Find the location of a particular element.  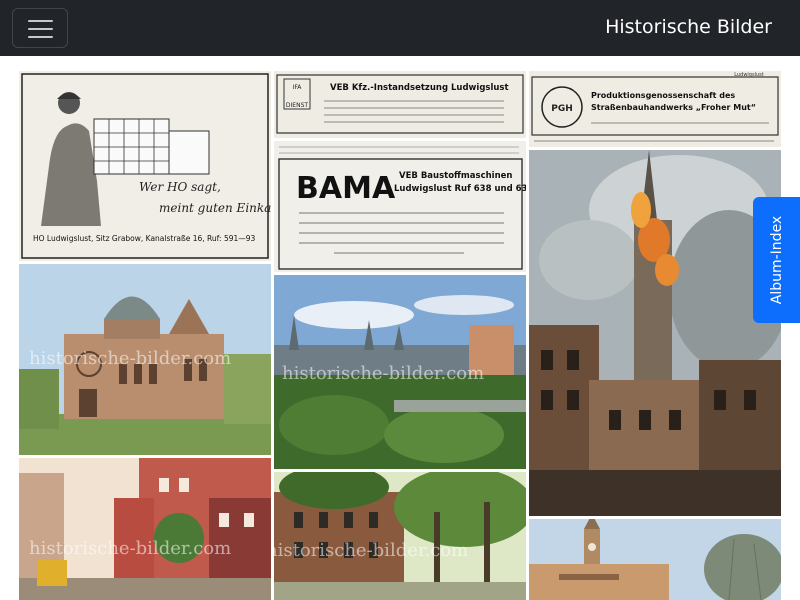

svg-text: IFA is located at coordinates (298, 87).